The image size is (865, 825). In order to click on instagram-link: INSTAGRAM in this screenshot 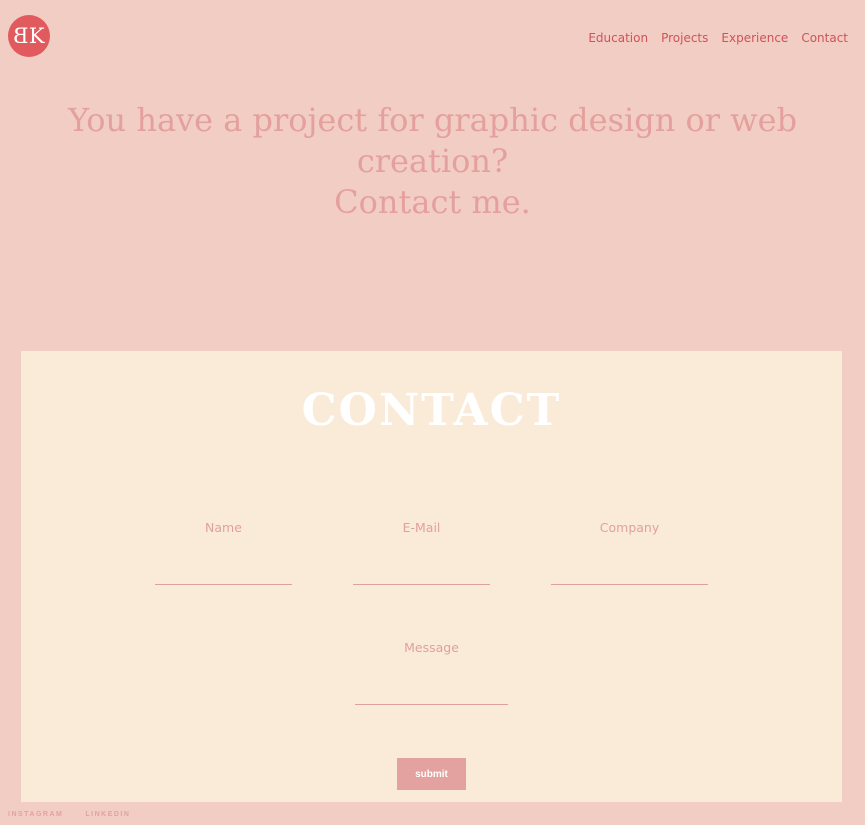, I will do `click(35, 814)`.